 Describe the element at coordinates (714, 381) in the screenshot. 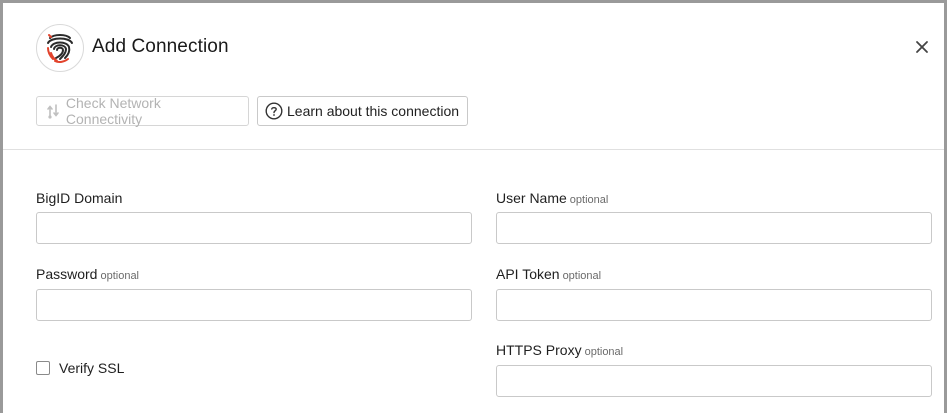

I see `https-proxy-input` at that location.